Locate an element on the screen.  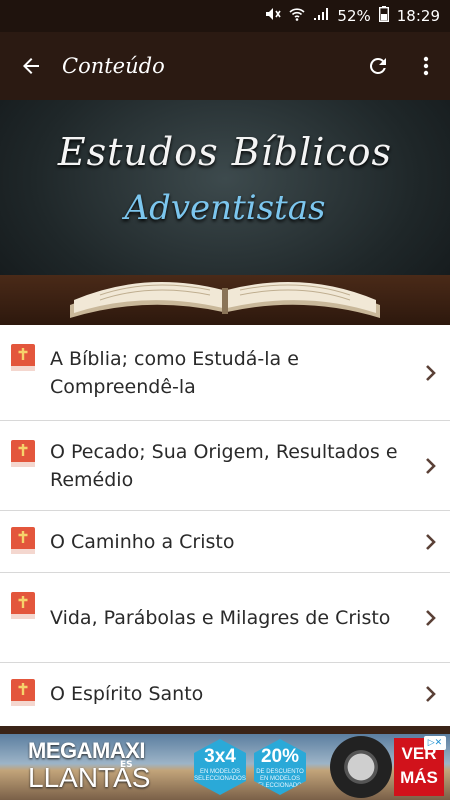
list-item-label: O Caminho a Cristo is located at coordinates (142, 541).